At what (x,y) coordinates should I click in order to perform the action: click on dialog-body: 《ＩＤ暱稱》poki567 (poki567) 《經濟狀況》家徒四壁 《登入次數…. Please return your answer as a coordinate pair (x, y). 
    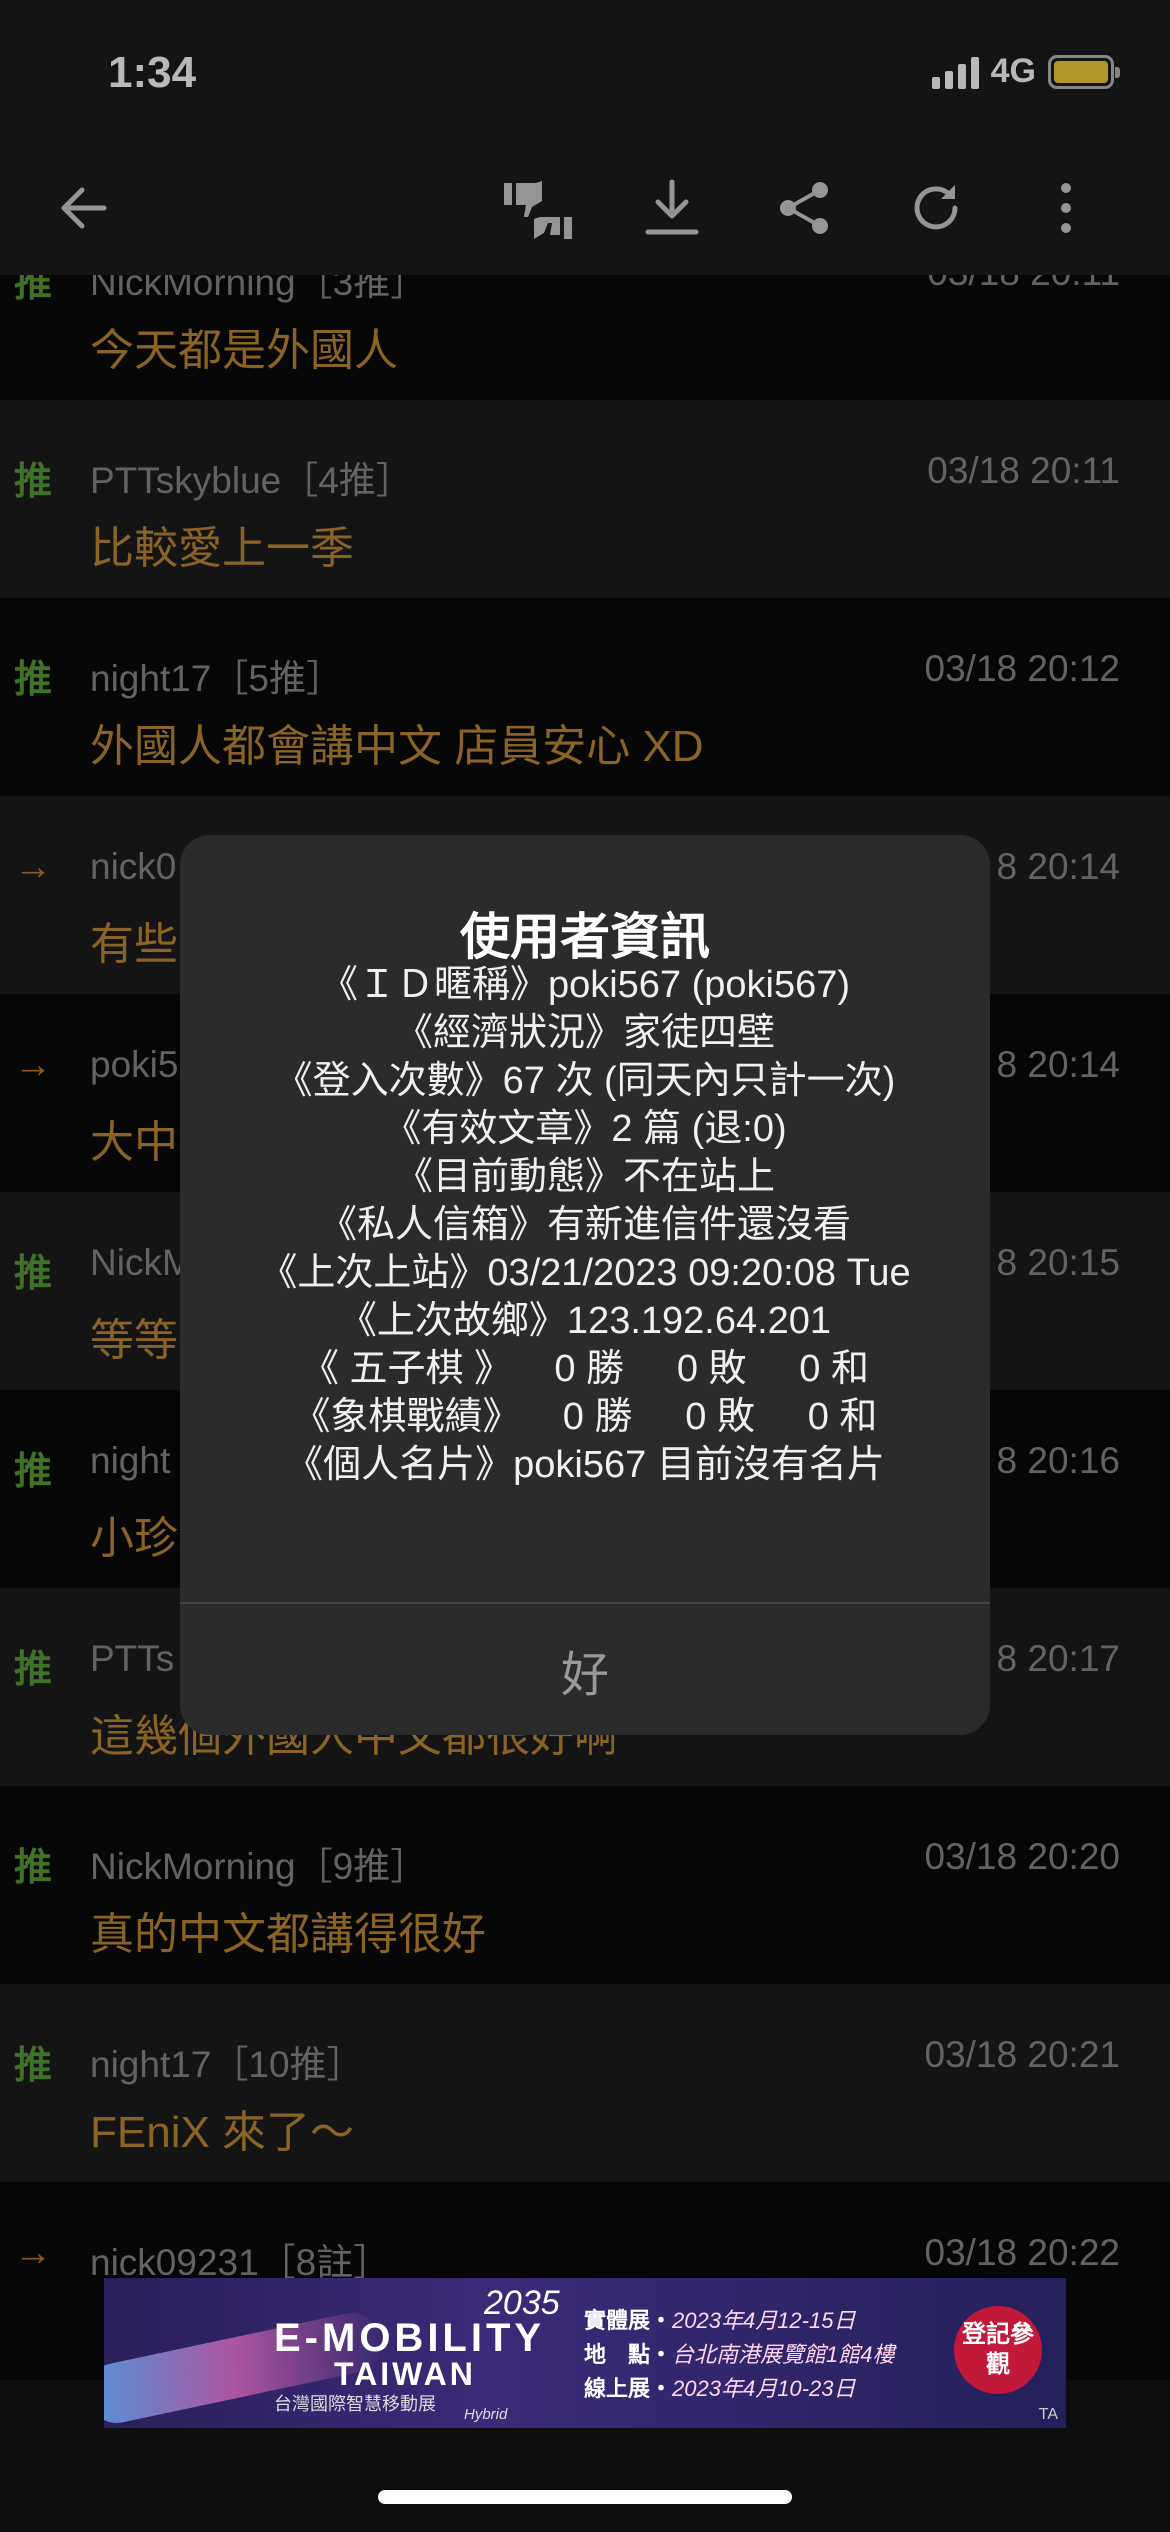
    Looking at the image, I should click on (585, 1225).